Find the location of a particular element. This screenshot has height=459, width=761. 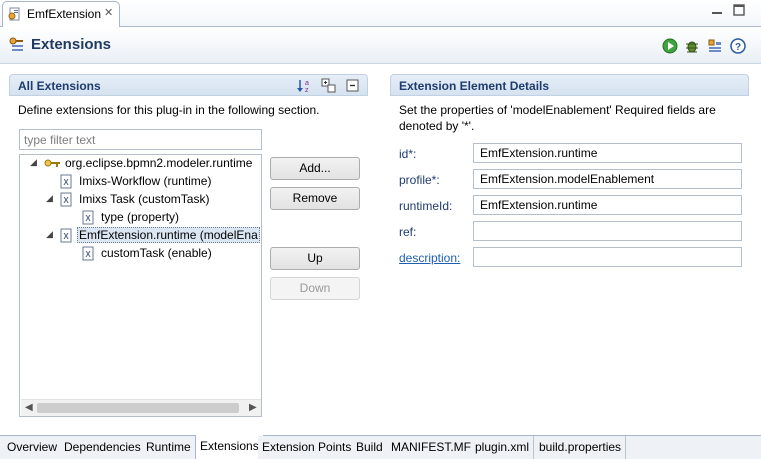

id-label: id*: is located at coordinates (408, 154).